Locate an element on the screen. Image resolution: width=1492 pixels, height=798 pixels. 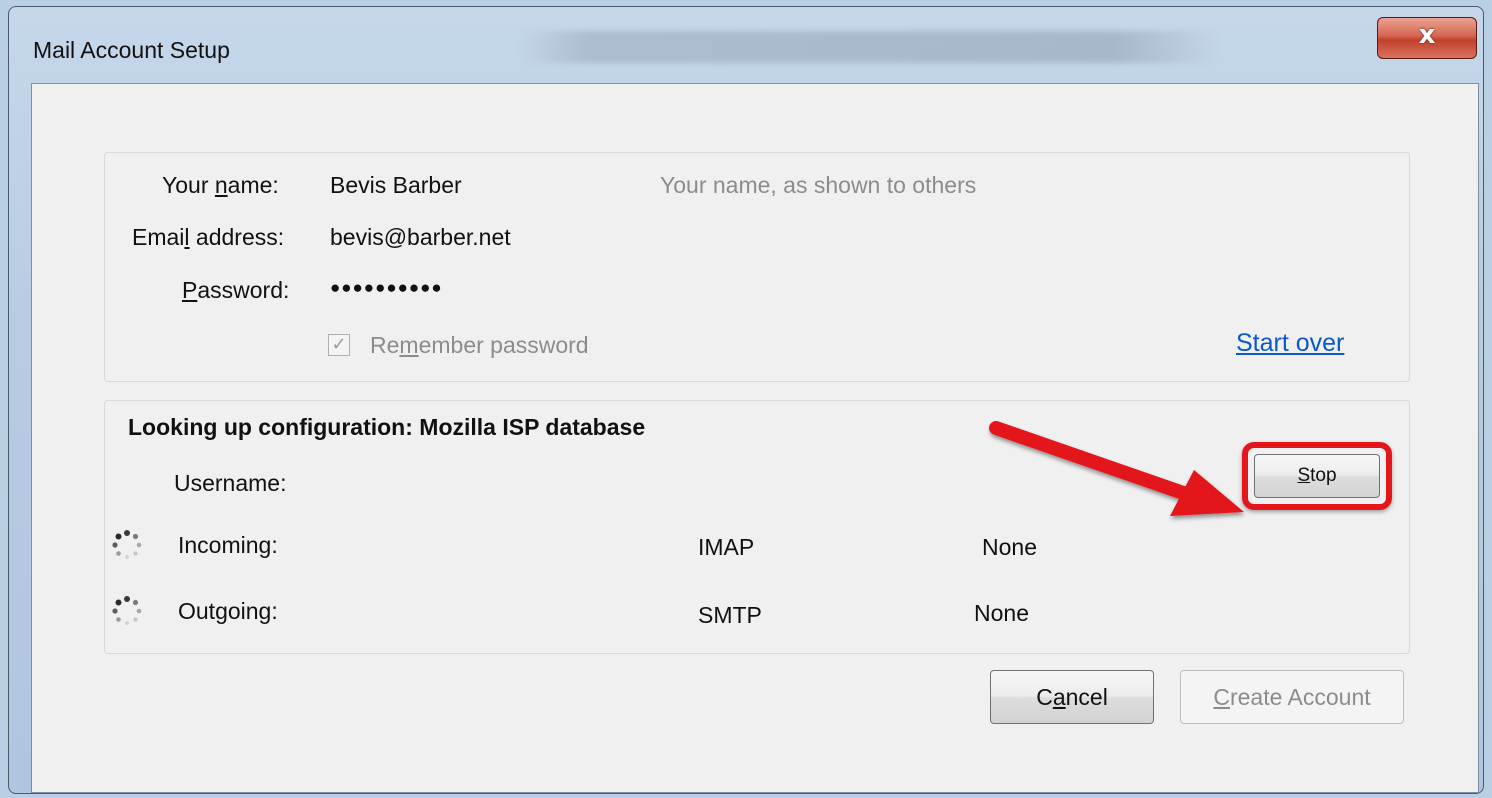
email-address-label: Email address: is located at coordinates (208, 237).